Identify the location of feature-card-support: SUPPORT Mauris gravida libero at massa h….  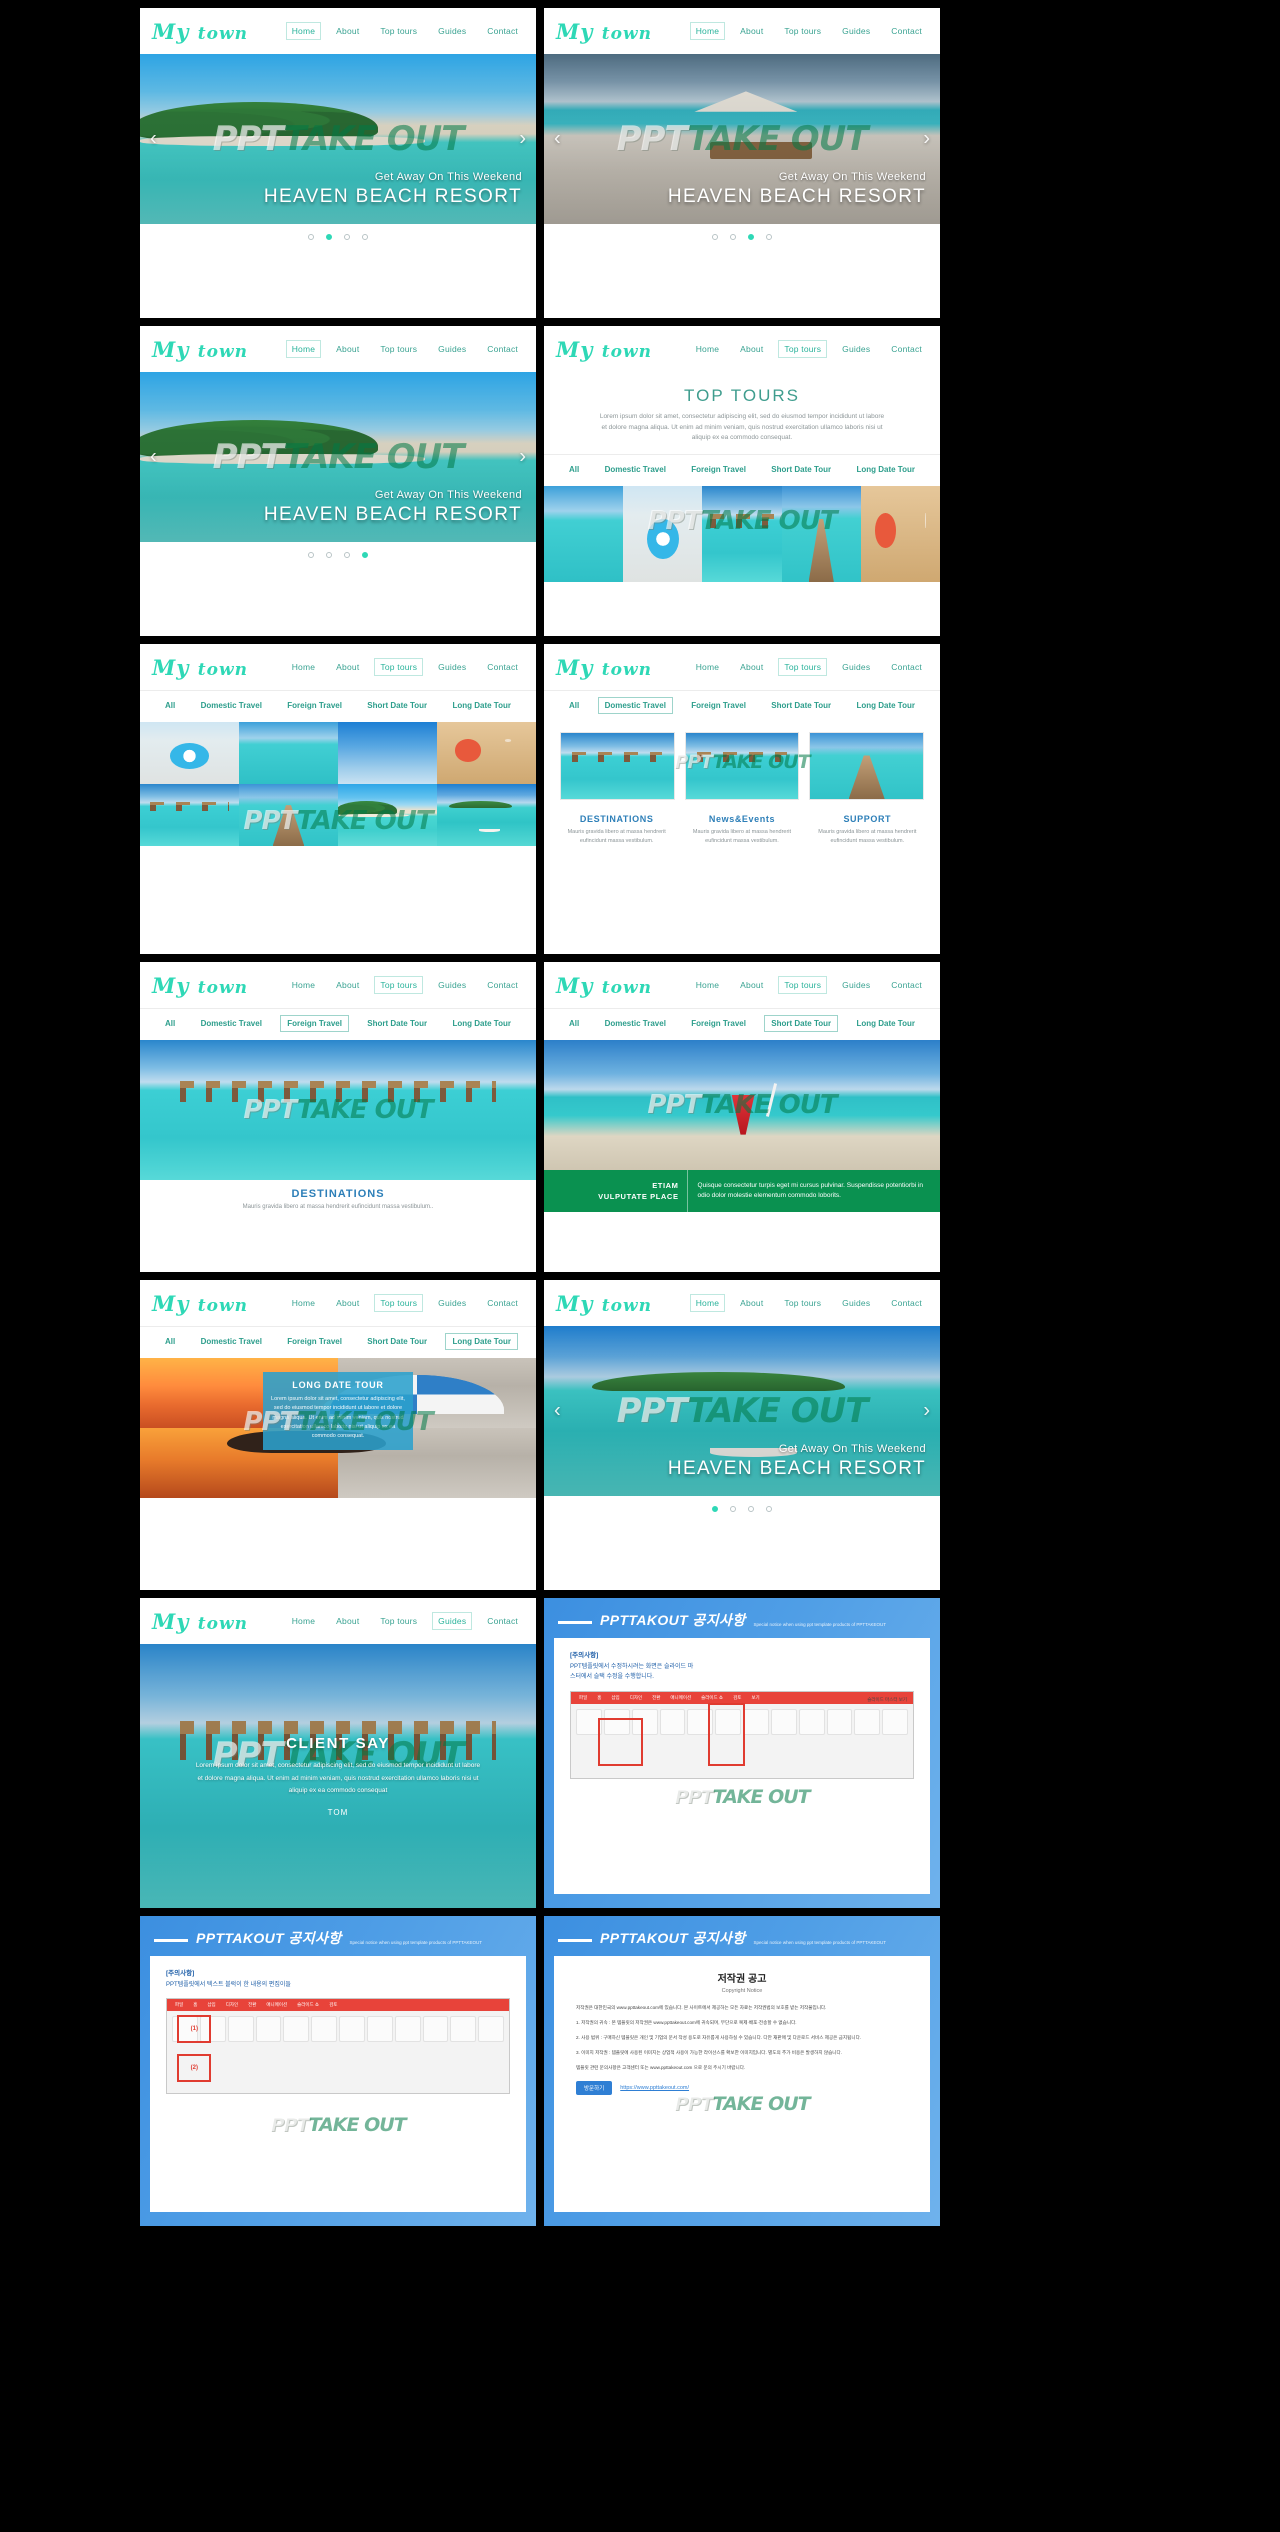
(867, 830).